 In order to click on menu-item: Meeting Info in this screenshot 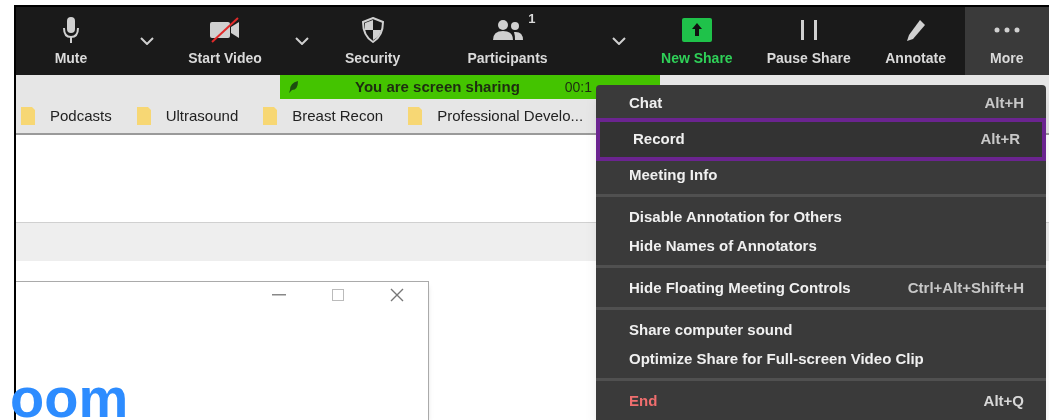, I will do `click(821, 175)`.